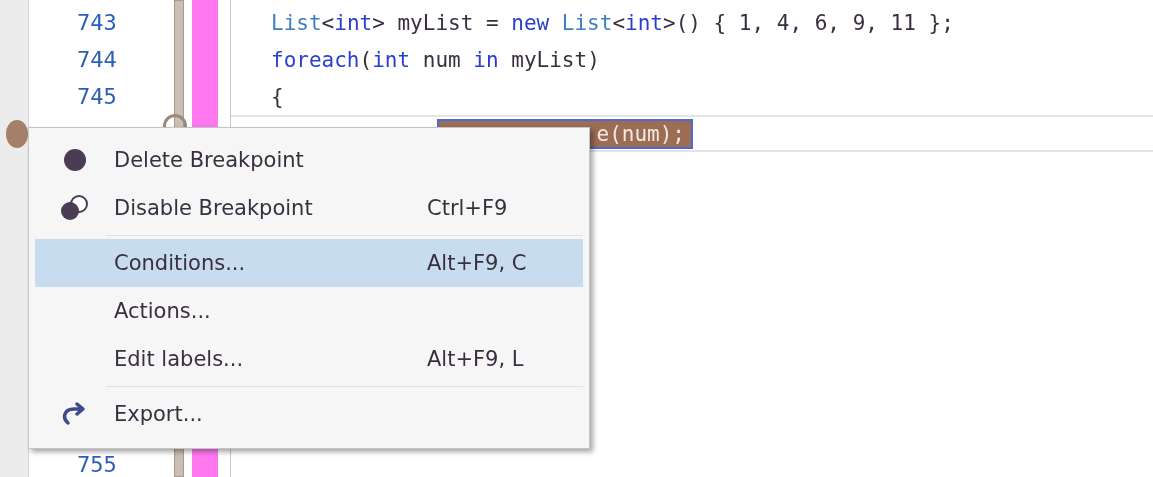 The image size is (1153, 477). I want to click on circles-icon, so click(74, 208).